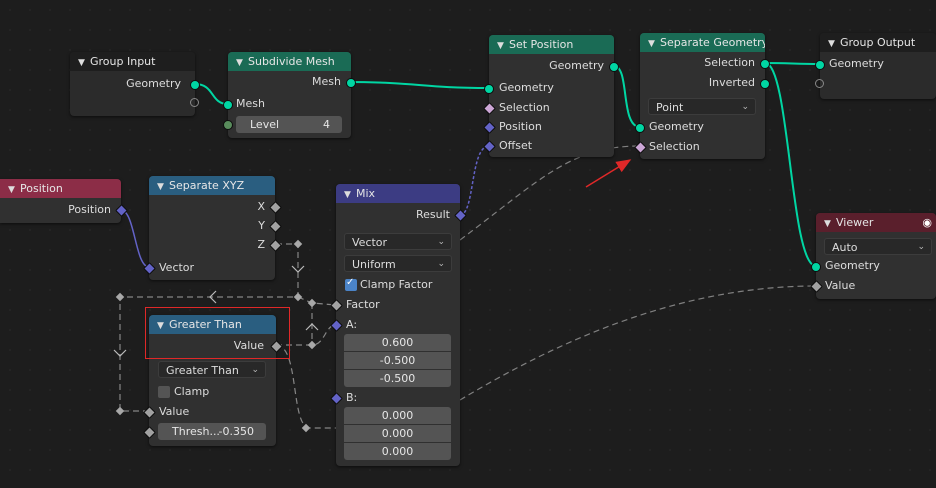 The image size is (936, 488). What do you see at coordinates (397, 451) in the screenshot?
I see `b-z-field: 0.000` at bounding box center [397, 451].